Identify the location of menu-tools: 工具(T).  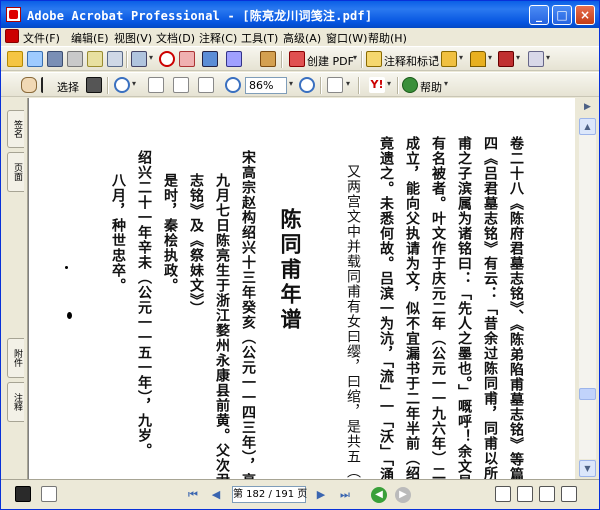
(259, 38).